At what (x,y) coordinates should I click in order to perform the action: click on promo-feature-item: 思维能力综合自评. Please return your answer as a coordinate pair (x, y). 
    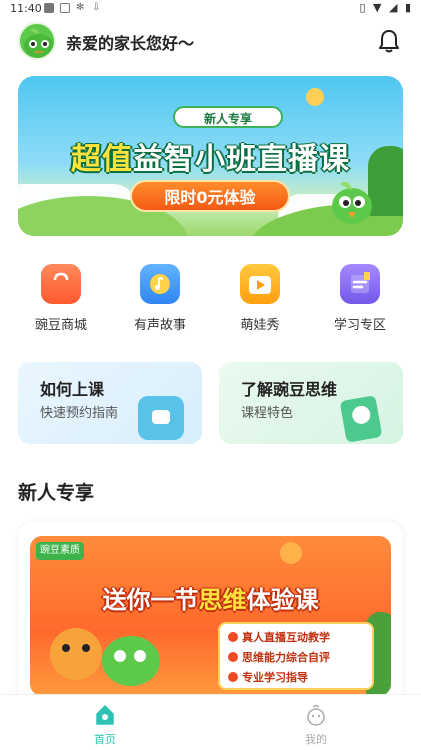
    Looking at the image, I should click on (296, 658).